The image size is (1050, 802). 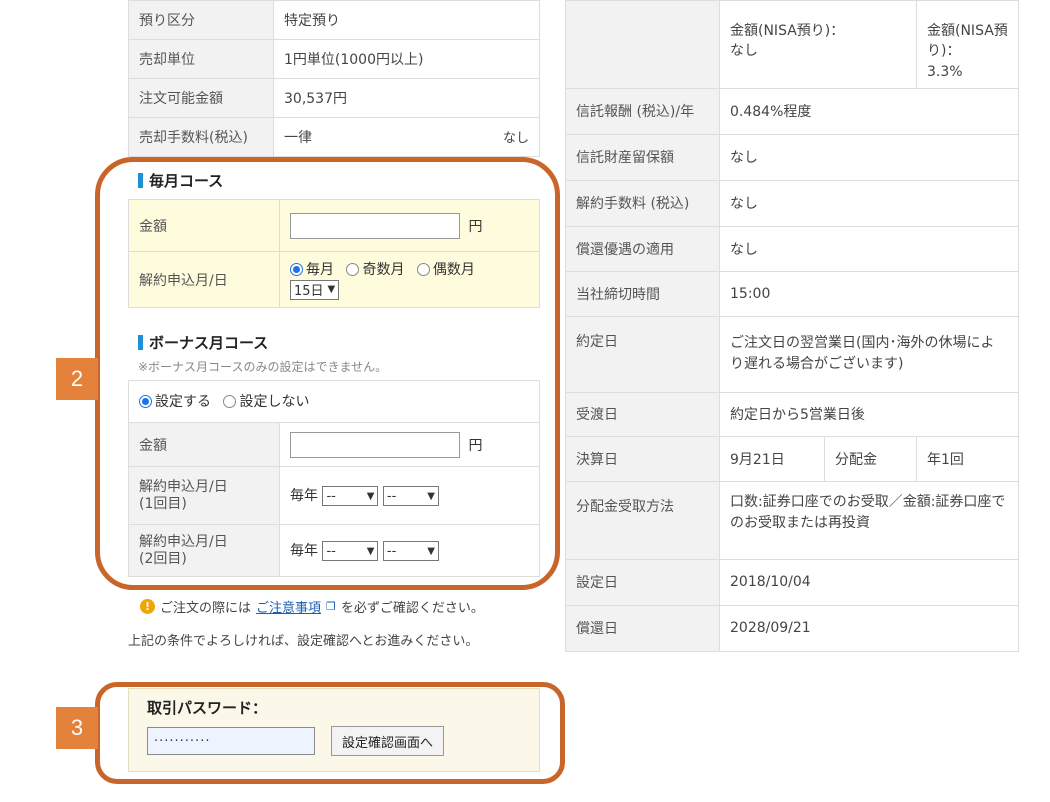 I want to click on execution-date-value: ご注文日の翌営業日(国内･海外の休場により遅れる場合がございます), so click(x=869, y=354).